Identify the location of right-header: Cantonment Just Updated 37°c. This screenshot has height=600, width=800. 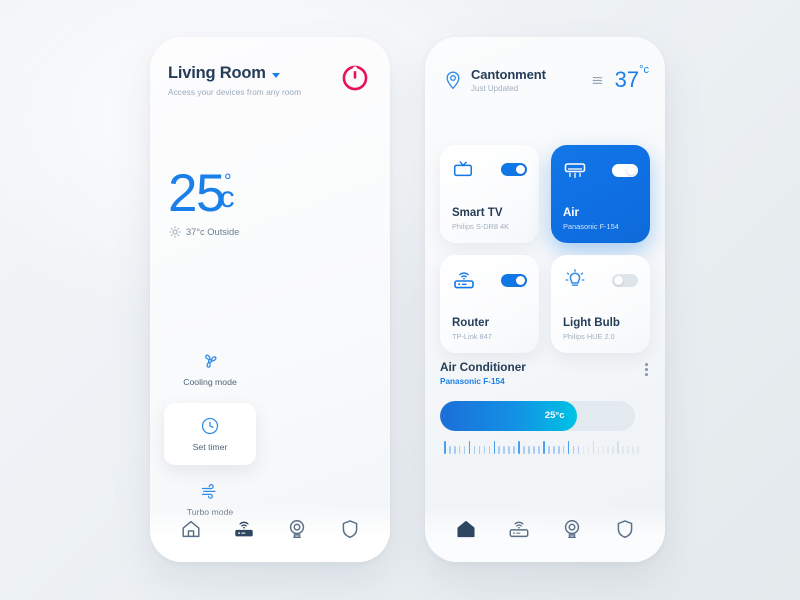
(546, 78).